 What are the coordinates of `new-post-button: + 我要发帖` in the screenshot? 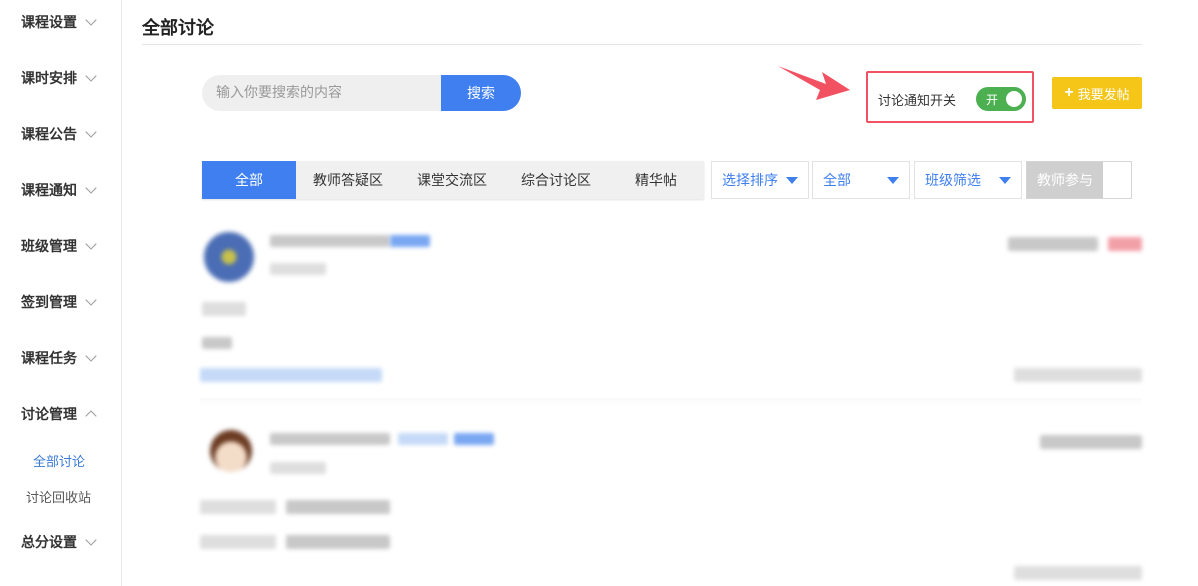 It's located at (1097, 93).